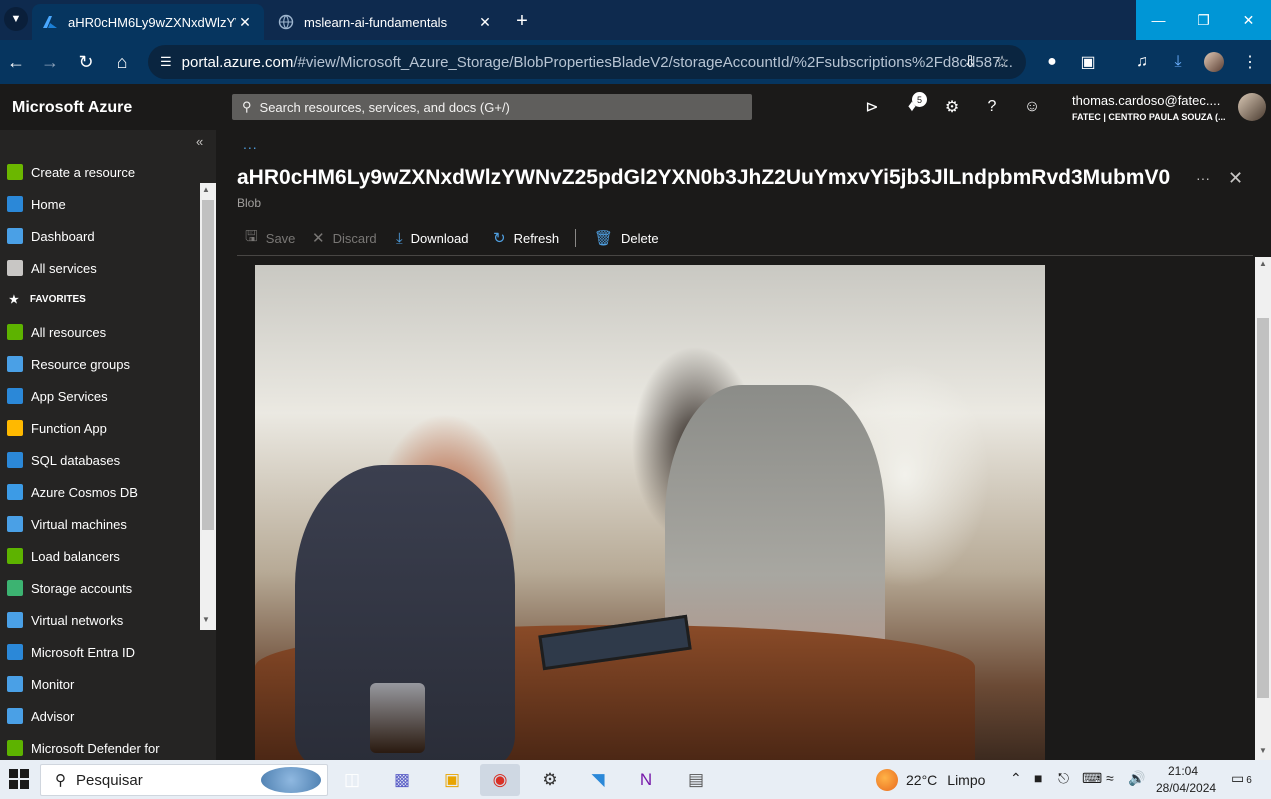 The height and width of the screenshot is (799, 1271). Describe the element at coordinates (402, 780) in the screenshot. I see `teams-icon: ▩` at that location.